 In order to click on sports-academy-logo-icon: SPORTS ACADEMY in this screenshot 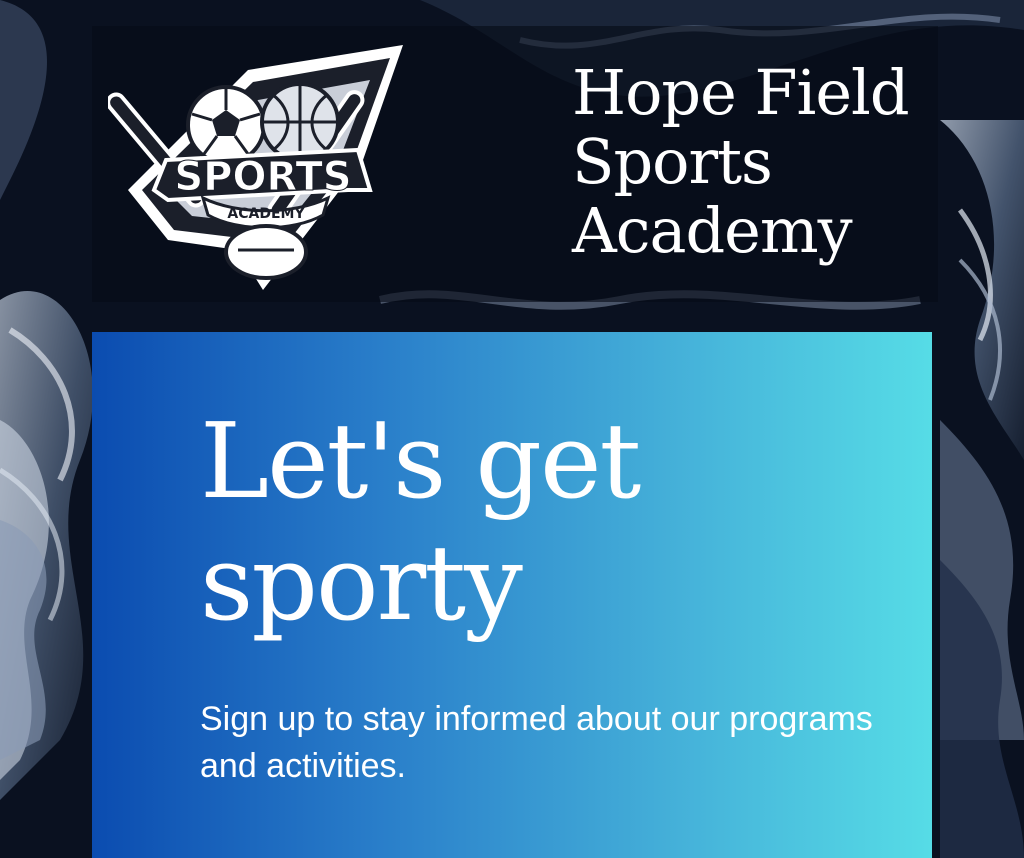, I will do `click(255, 167)`.